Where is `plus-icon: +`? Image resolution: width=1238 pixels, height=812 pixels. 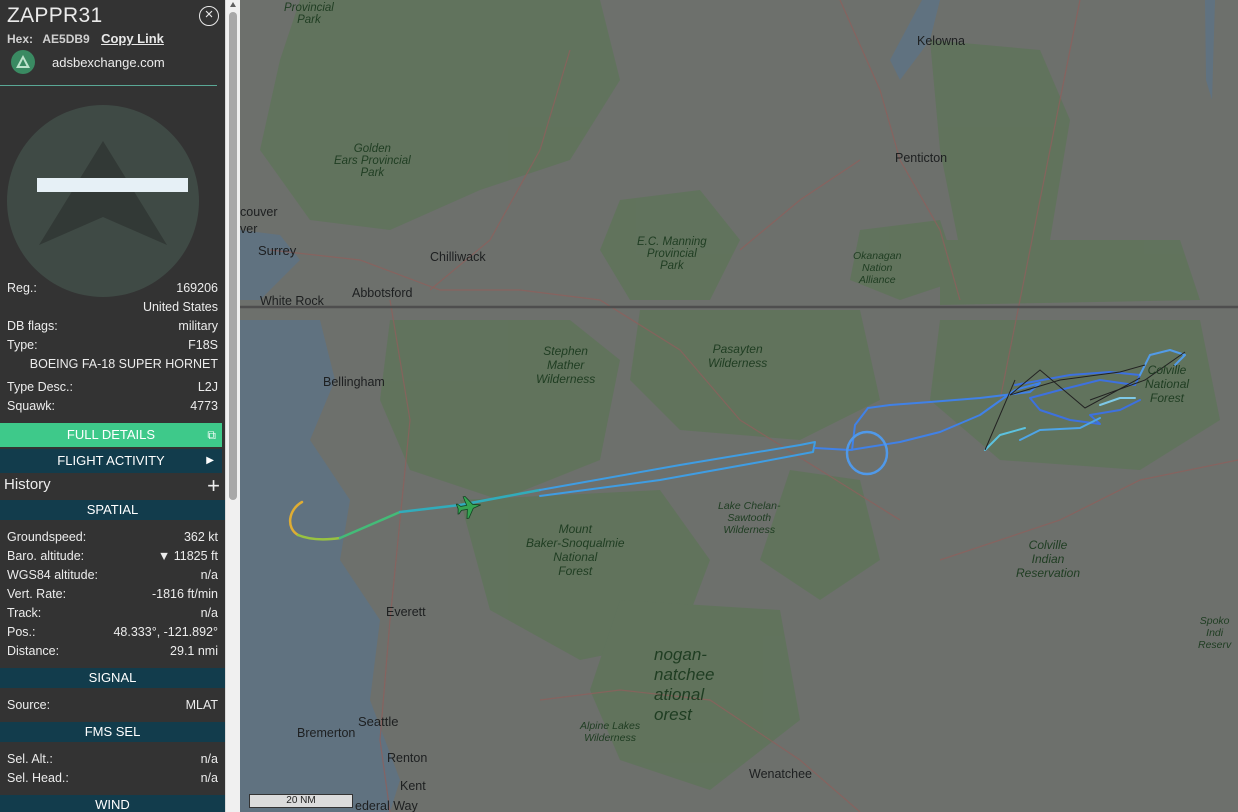 plus-icon: + is located at coordinates (213, 486).